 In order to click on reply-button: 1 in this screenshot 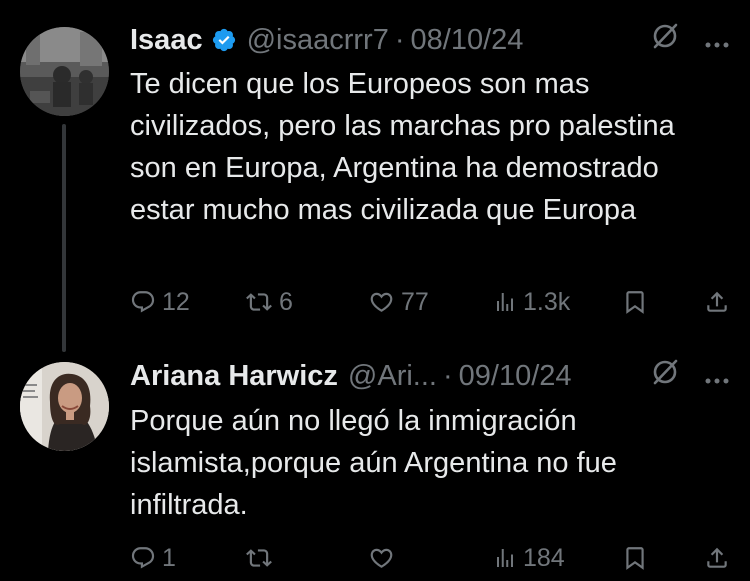, I will do `click(153, 558)`.